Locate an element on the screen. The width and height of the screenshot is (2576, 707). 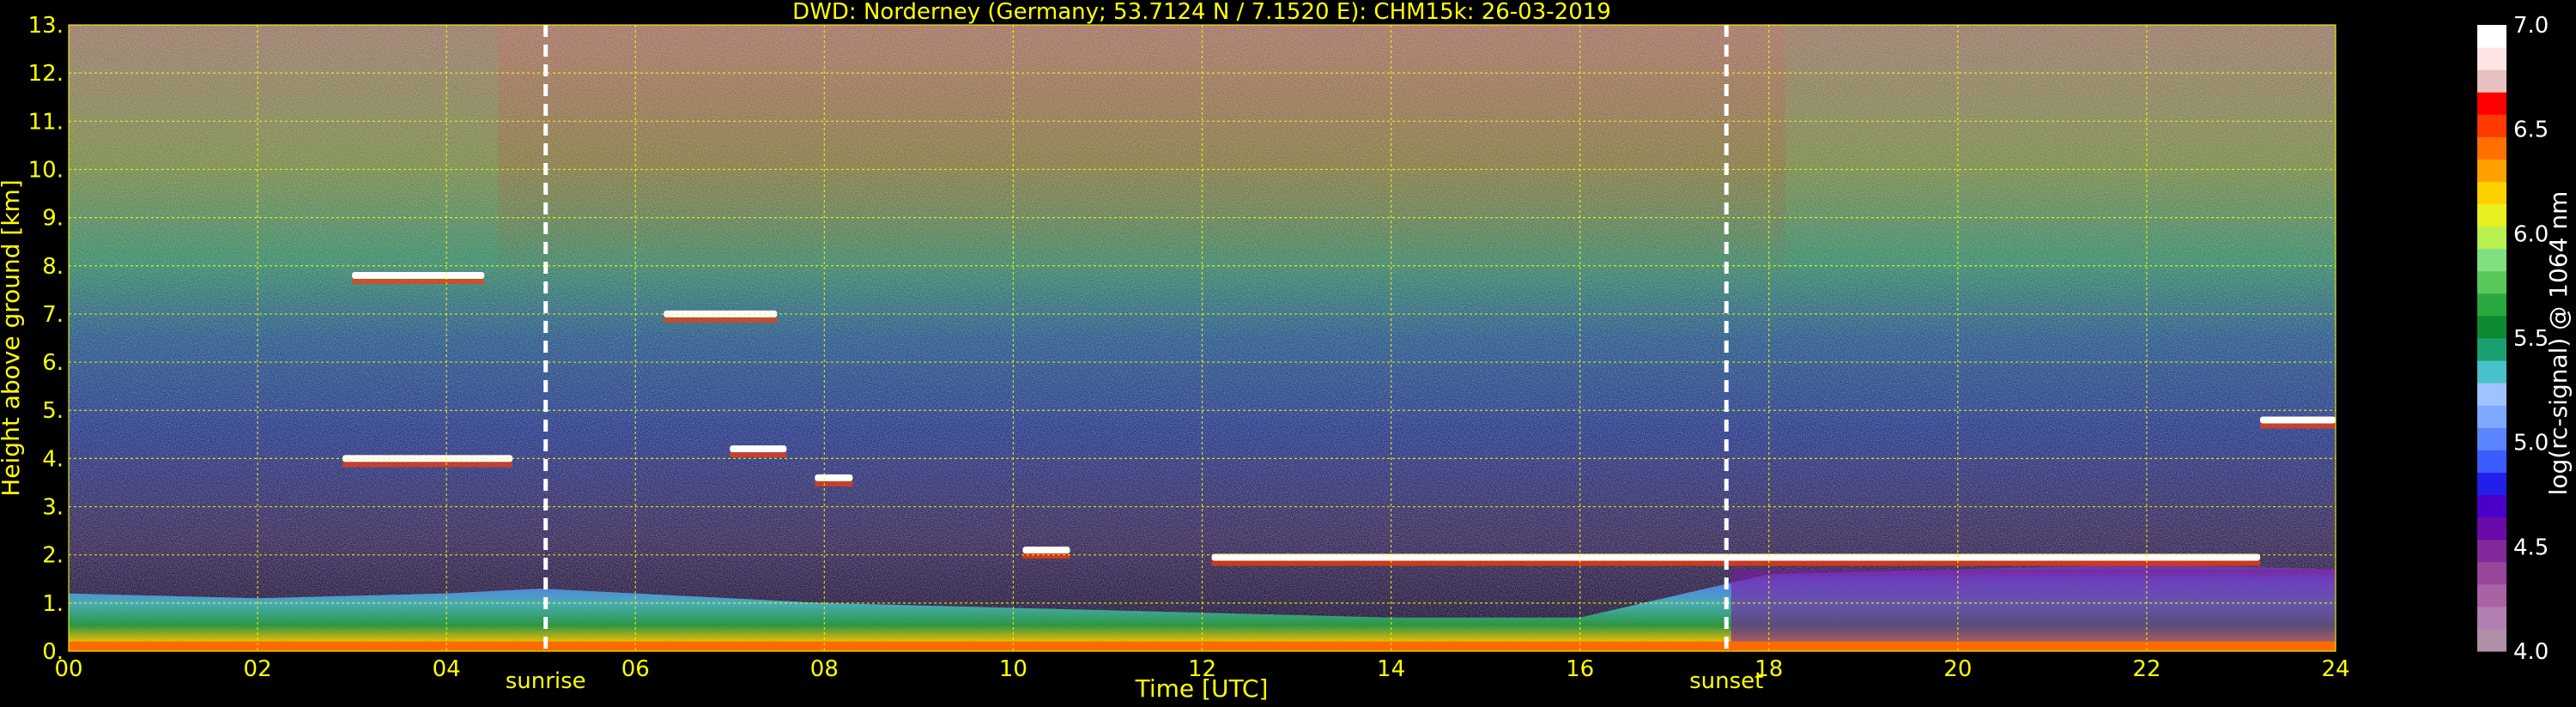
x-tick-label: 02 is located at coordinates (258, 669).